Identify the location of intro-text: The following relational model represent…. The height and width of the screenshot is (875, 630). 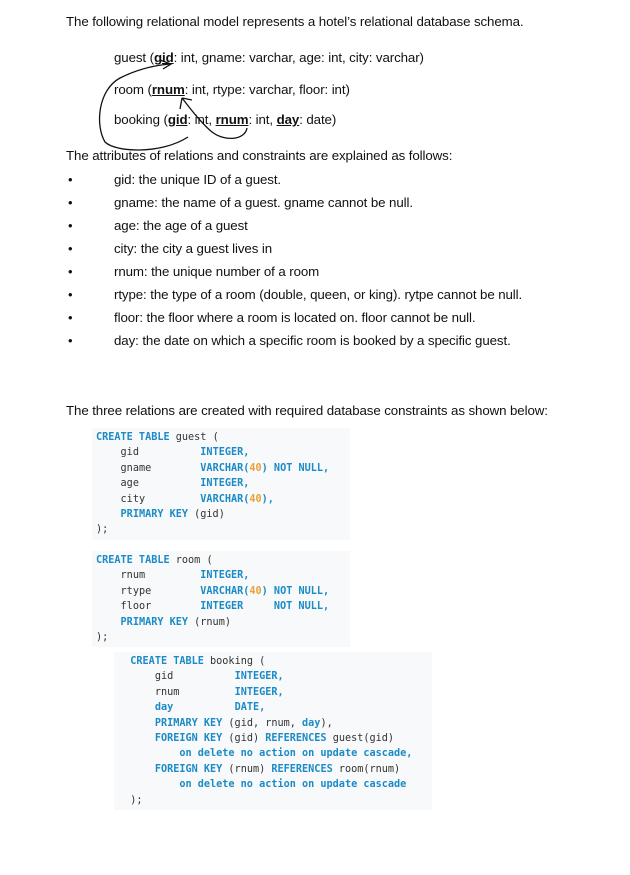
(295, 21).